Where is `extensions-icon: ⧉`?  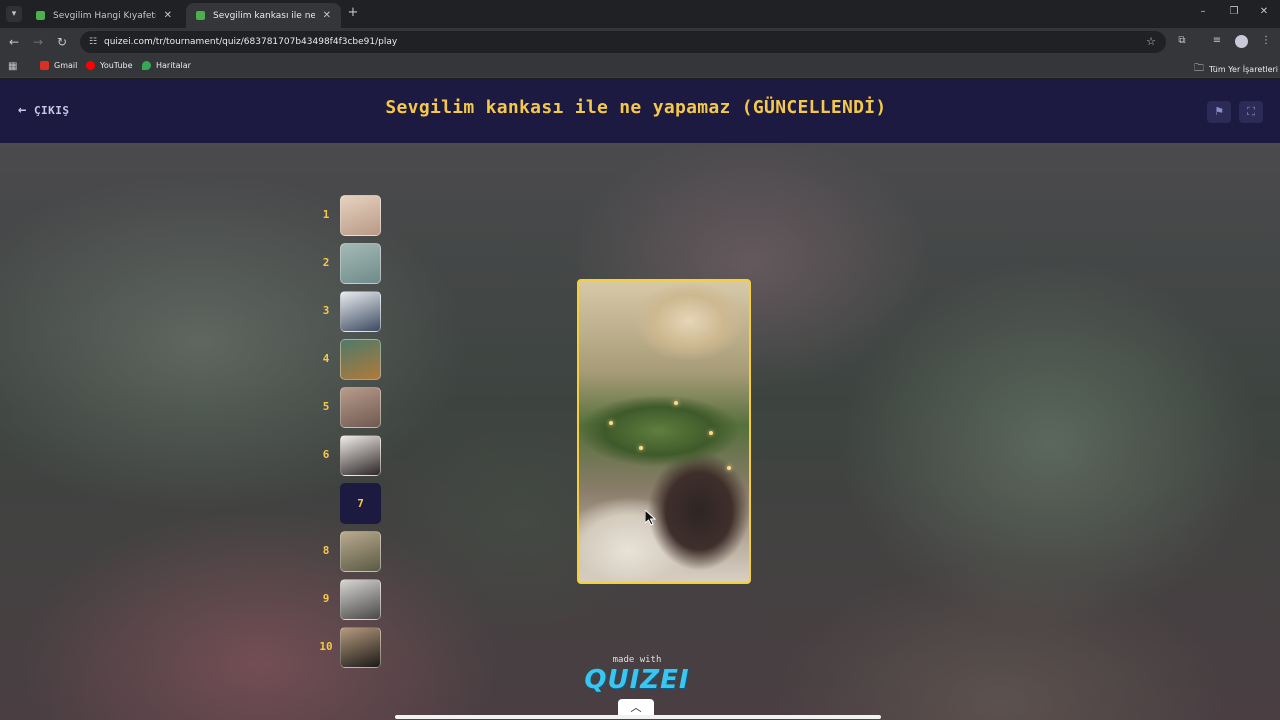
extensions-icon: ⧉ is located at coordinates (1182, 40).